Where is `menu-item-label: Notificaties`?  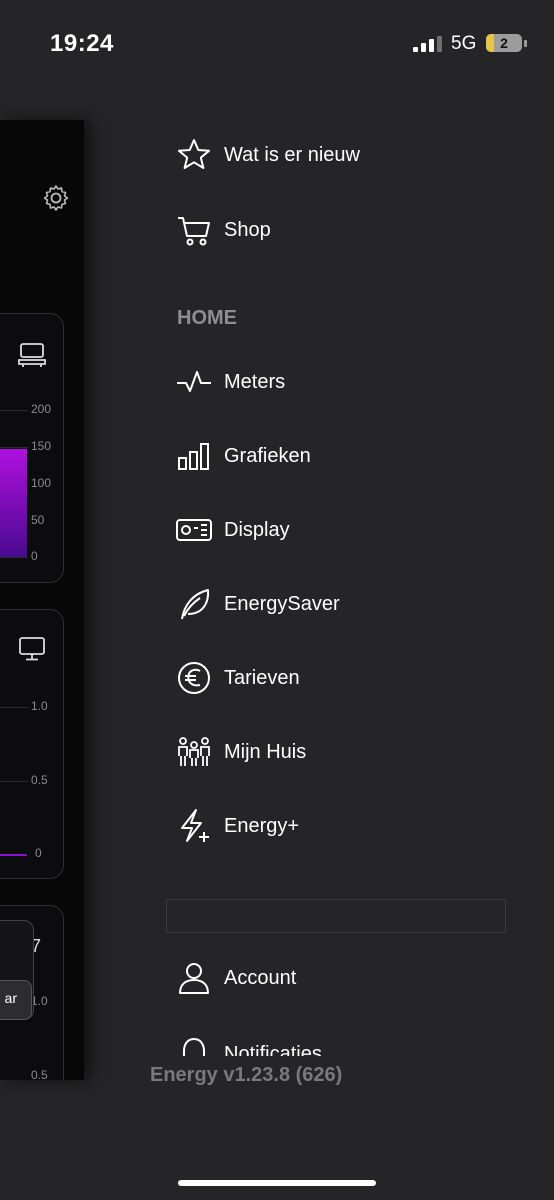
menu-item-label: Notificaties is located at coordinates (273, 1049).